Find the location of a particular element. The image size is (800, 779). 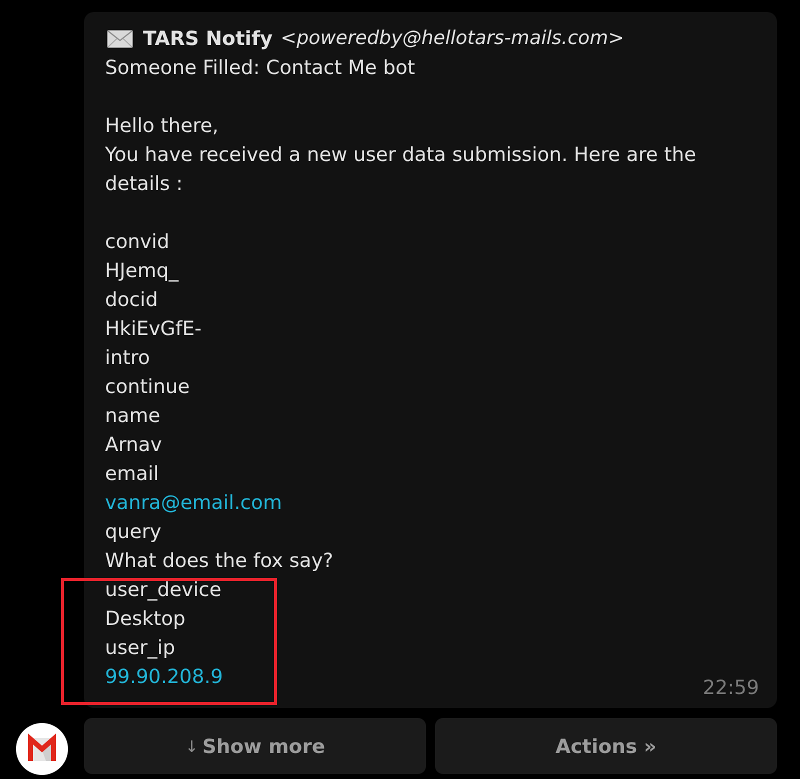

field-label: user_ip is located at coordinates (140, 648).